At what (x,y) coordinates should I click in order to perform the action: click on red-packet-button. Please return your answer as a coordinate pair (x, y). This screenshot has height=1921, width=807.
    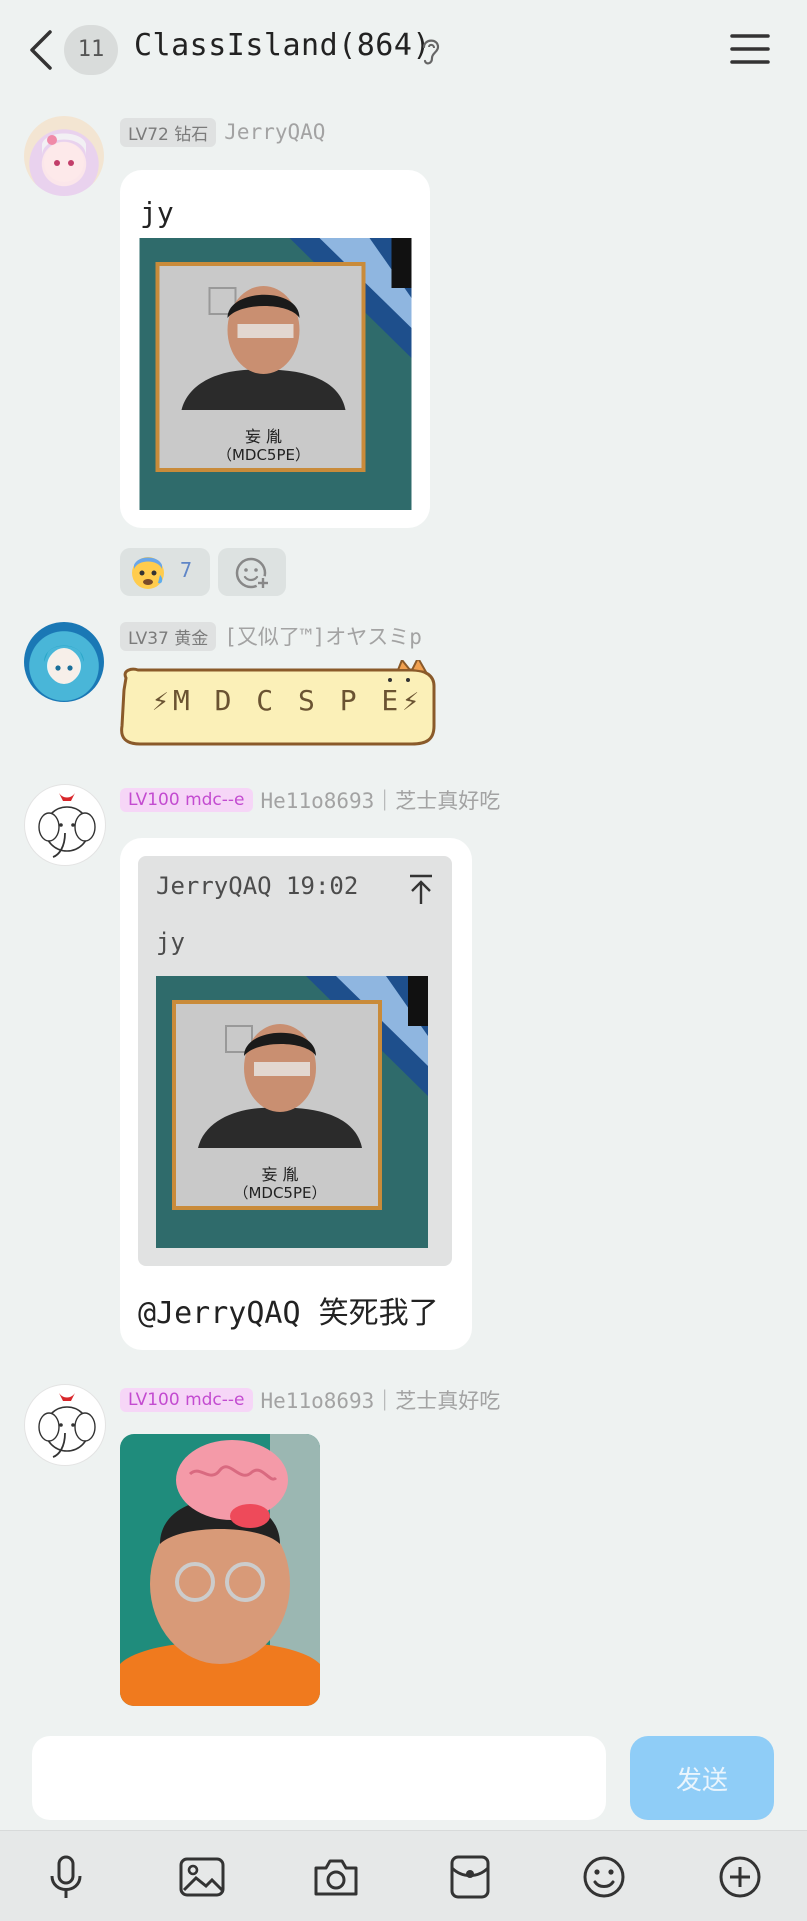
    Looking at the image, I should click on (470, 1877).